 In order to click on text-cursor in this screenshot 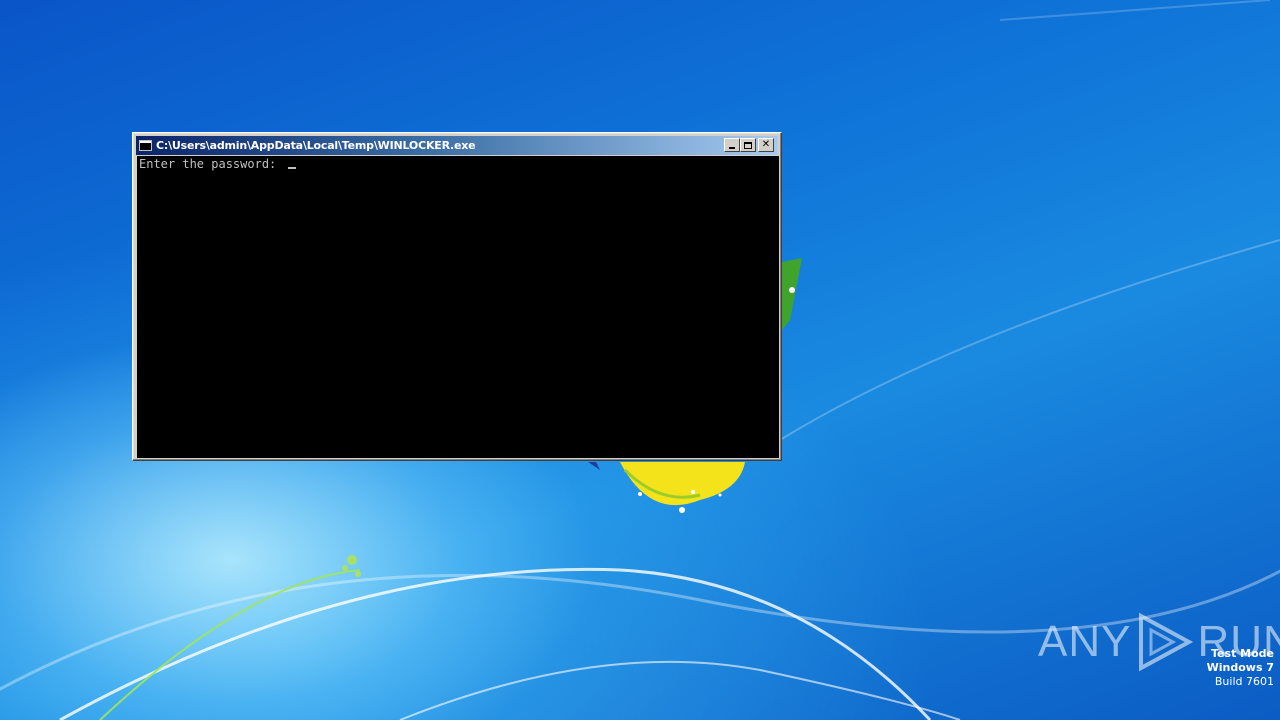, I will do `click(291, 168)`.